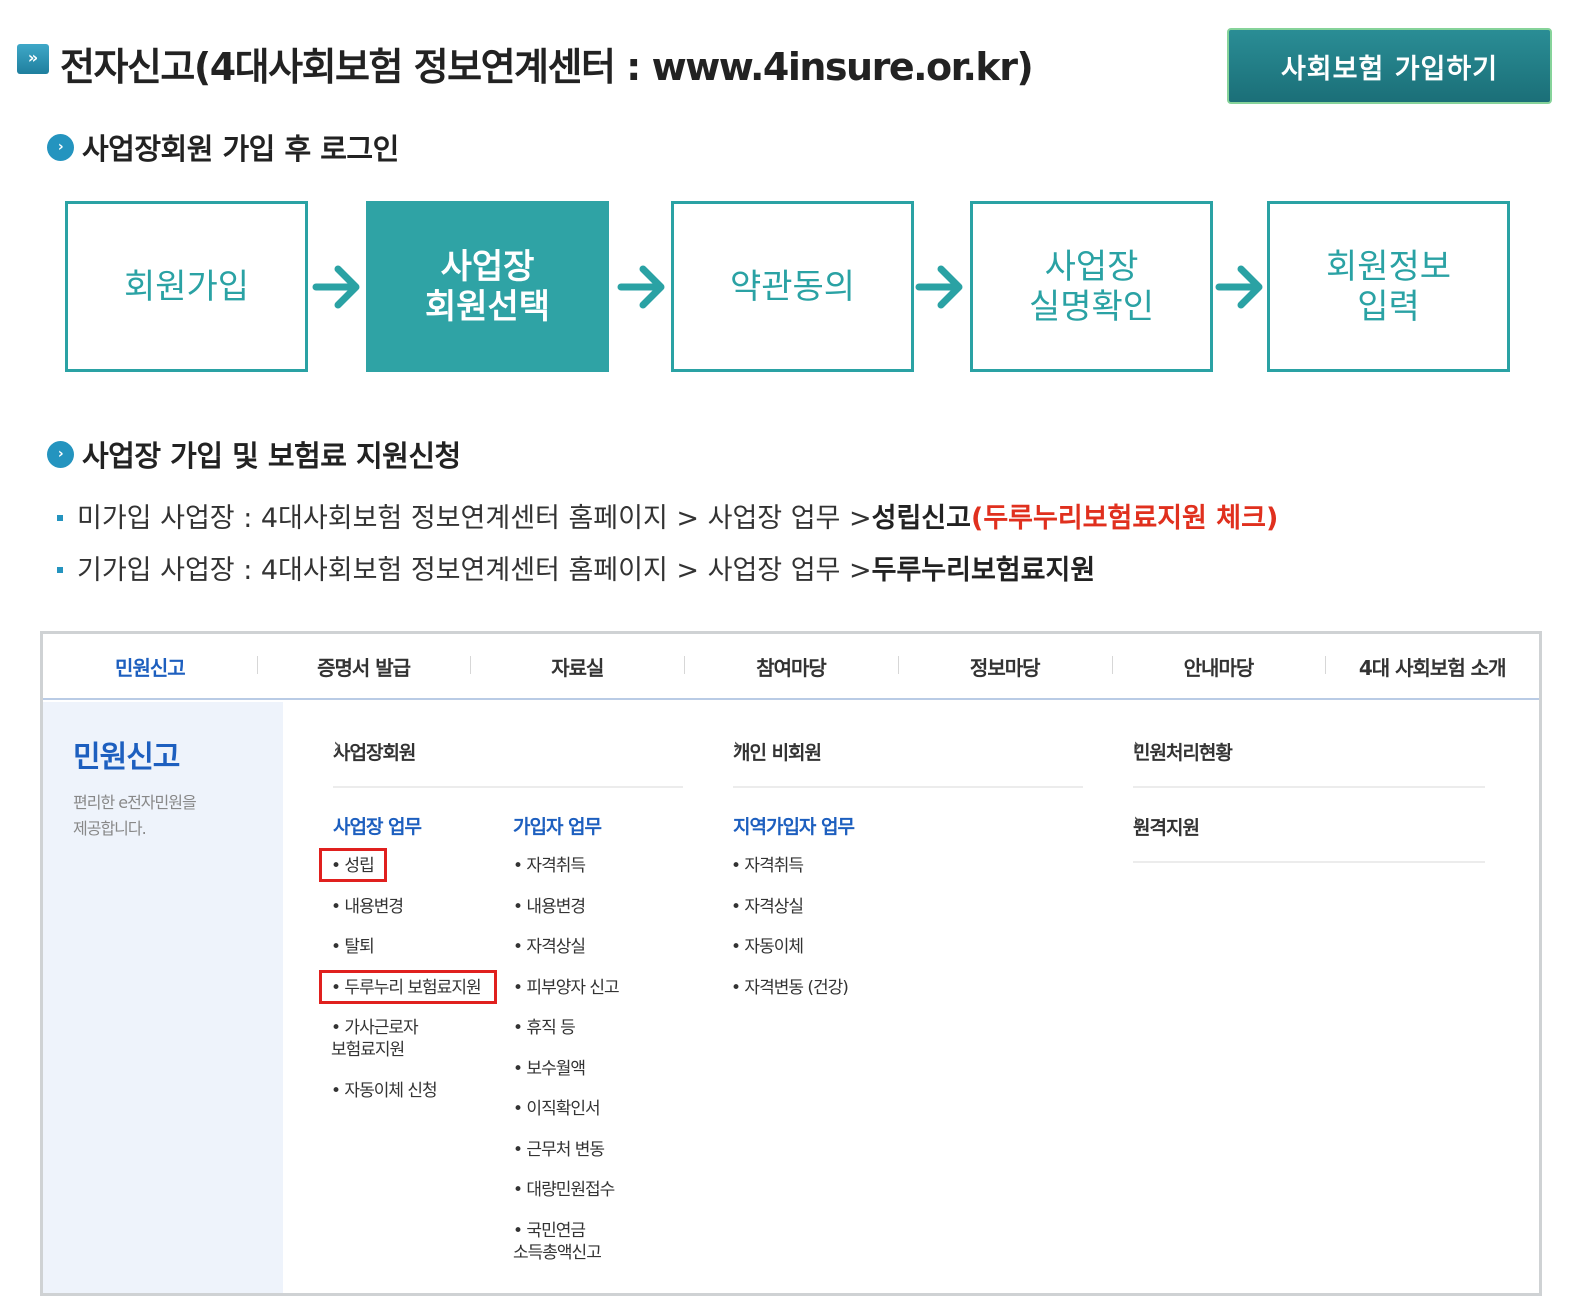  I want to click on double-chevron-icon: », so click(33, 59).